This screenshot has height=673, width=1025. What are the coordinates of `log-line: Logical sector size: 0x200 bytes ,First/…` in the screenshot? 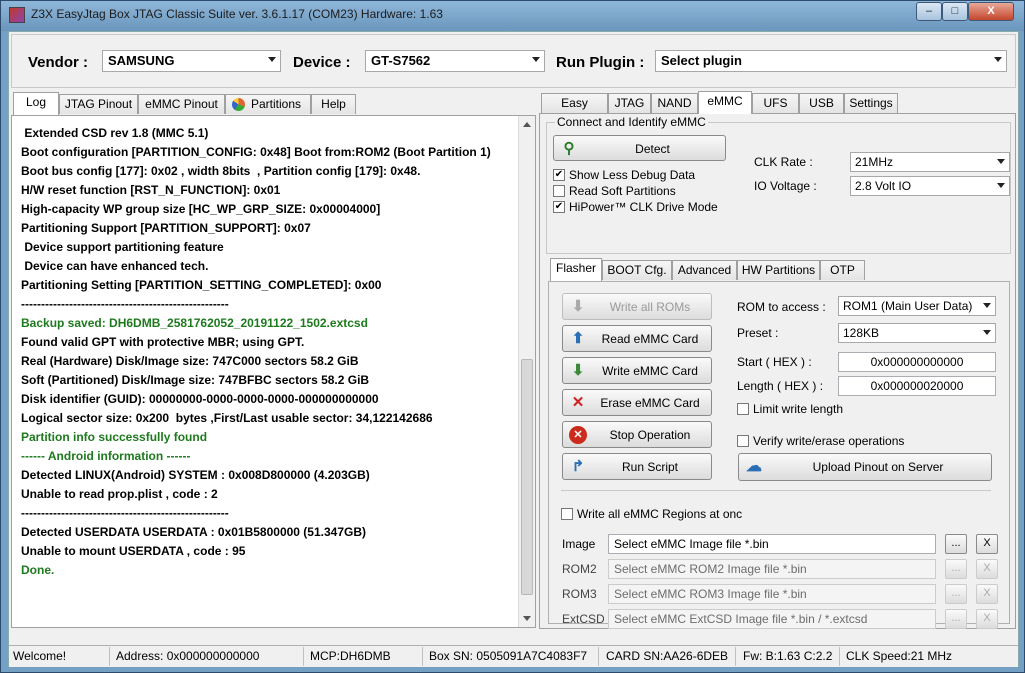 It's located at (227, 418).